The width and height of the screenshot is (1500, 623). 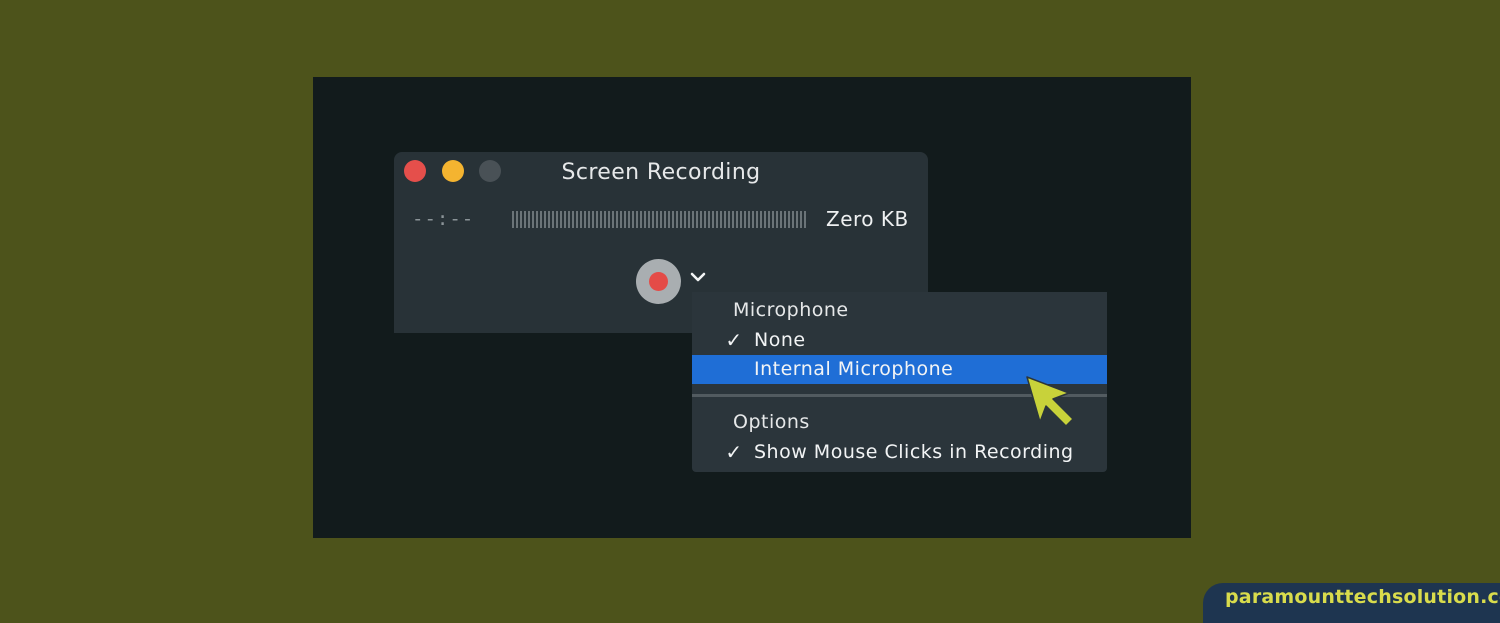 What do you see at coordinates (780, 340) in the screenshot?
I see `menu-item-label: None` at bounding box center [780, 340].